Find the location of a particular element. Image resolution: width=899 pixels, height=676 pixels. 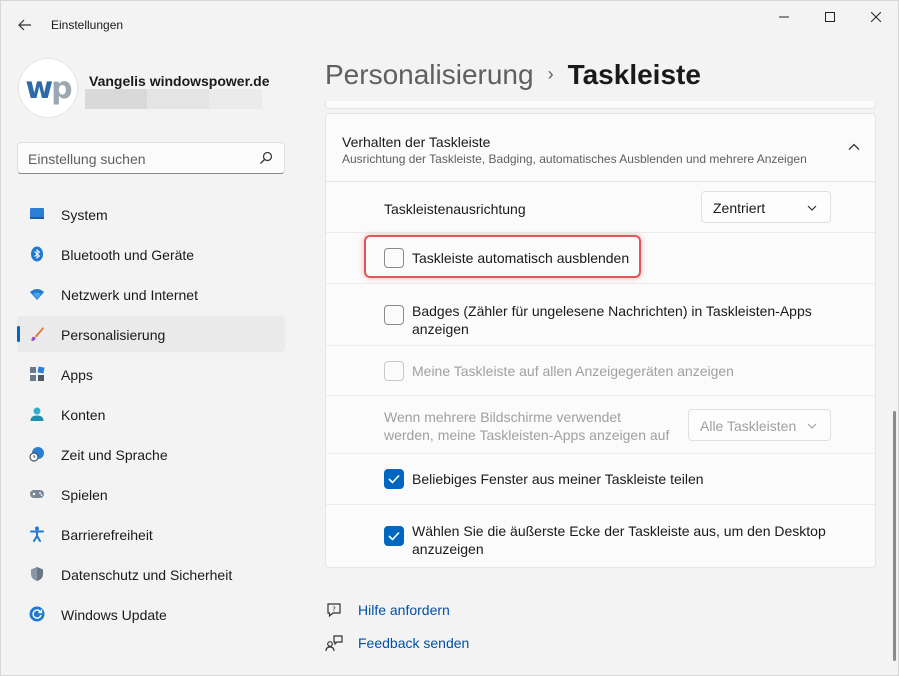

sidebar-item-accounts: Konten is located at coordinates (151, 414).